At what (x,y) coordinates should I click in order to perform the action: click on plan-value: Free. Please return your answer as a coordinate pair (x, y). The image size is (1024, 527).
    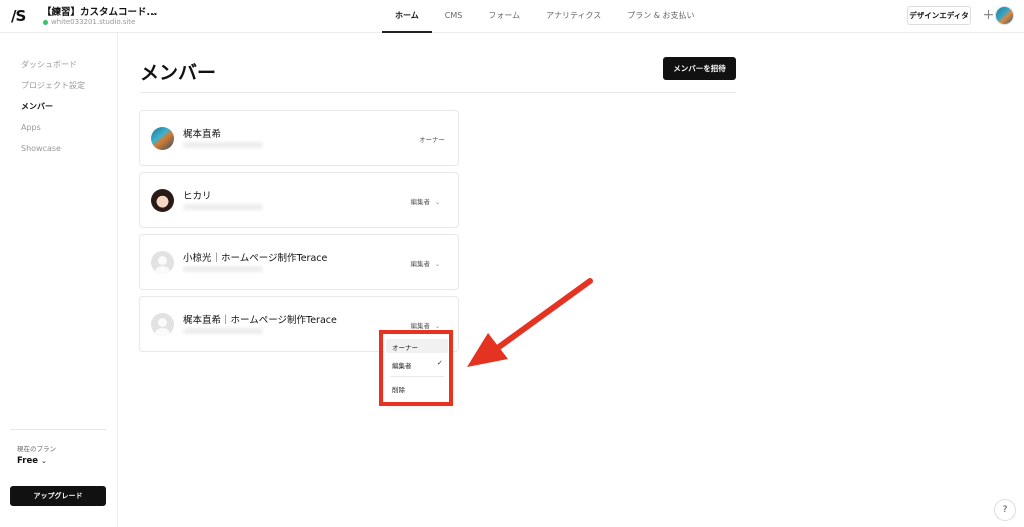
    Looking at the image, I should click on (27, 461).